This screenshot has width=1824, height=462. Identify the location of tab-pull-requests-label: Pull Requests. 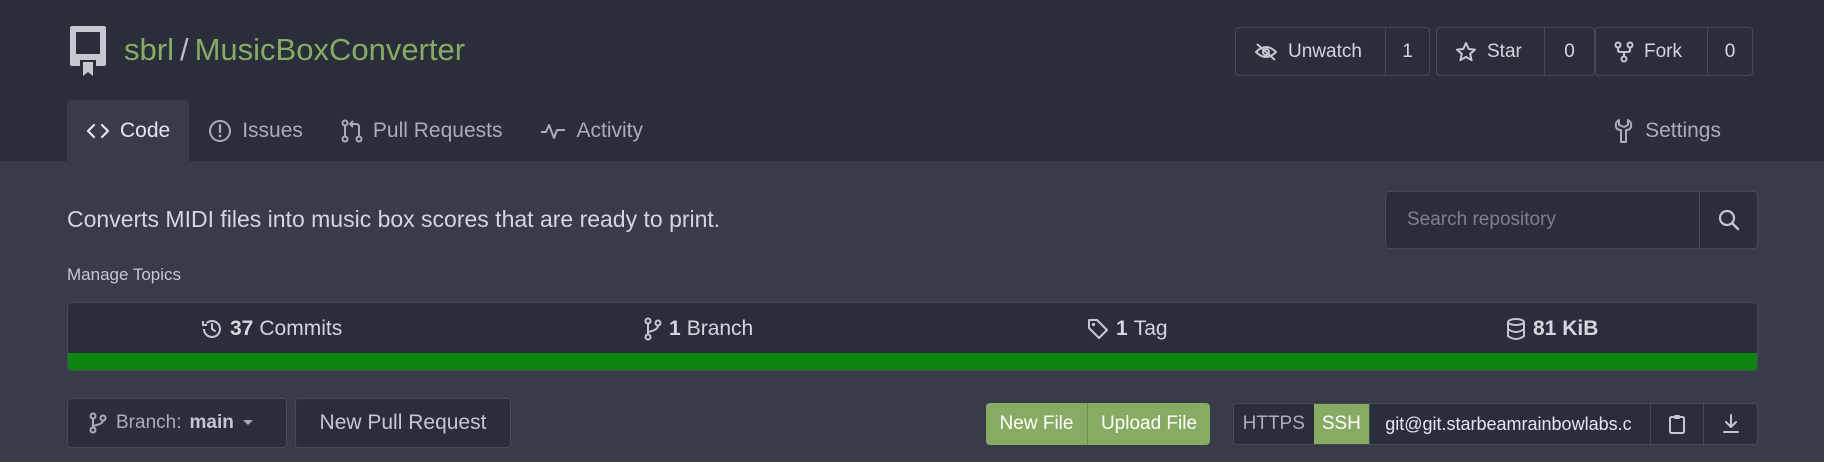
(437, 130).